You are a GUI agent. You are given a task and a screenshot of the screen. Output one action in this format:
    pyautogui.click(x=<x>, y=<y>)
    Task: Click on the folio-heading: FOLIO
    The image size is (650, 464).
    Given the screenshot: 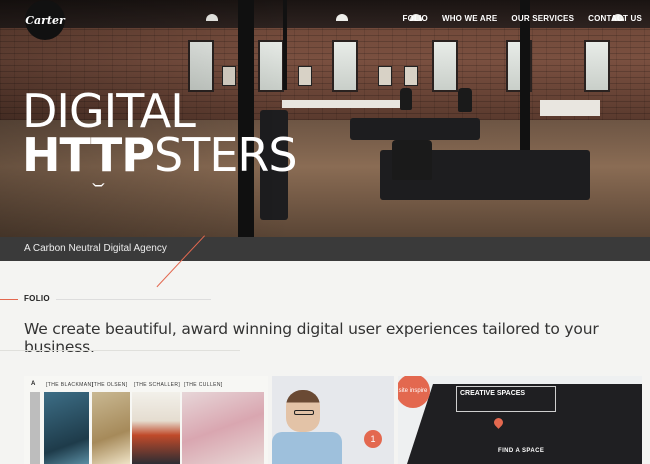 What is the action you would take?
    pyautogui.click(x=37, y=298)
    